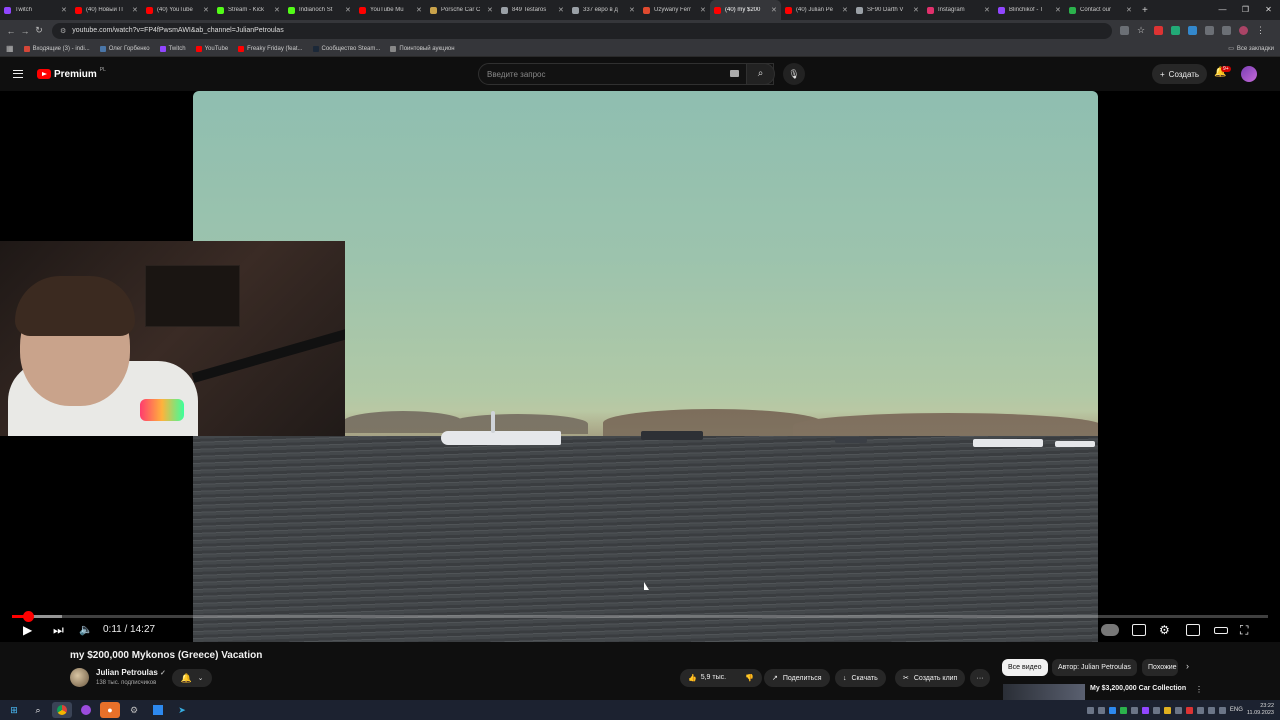  Describe the element at coordinates (1100, 10) in the screenshot. I see `browser-tab: Contact our ✕` at that location.